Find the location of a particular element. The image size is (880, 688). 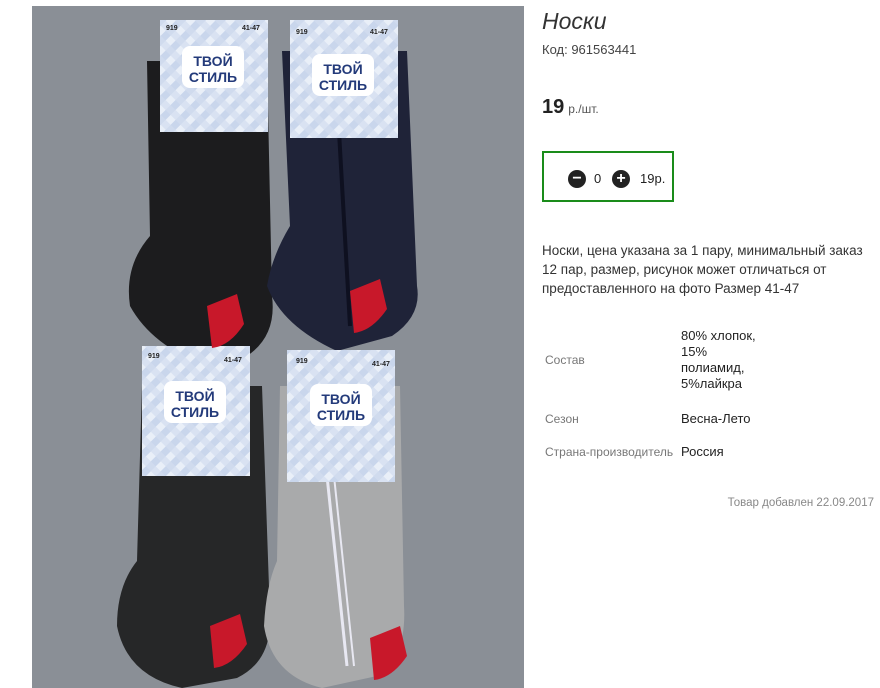

property-value: Весна-Лето is located at coordinates (716, 418).